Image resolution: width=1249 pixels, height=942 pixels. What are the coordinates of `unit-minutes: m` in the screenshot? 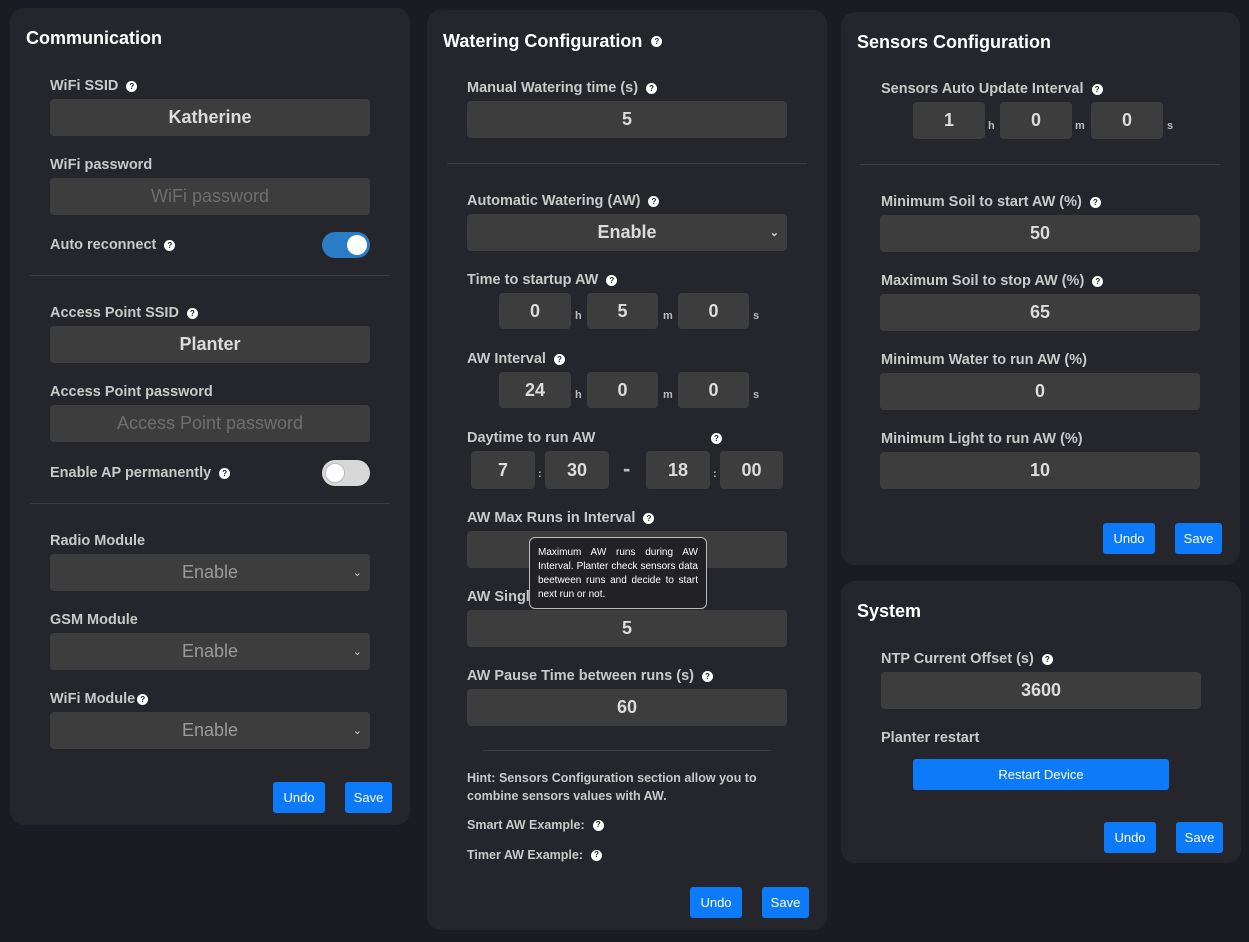 It's located at (1080, 126).